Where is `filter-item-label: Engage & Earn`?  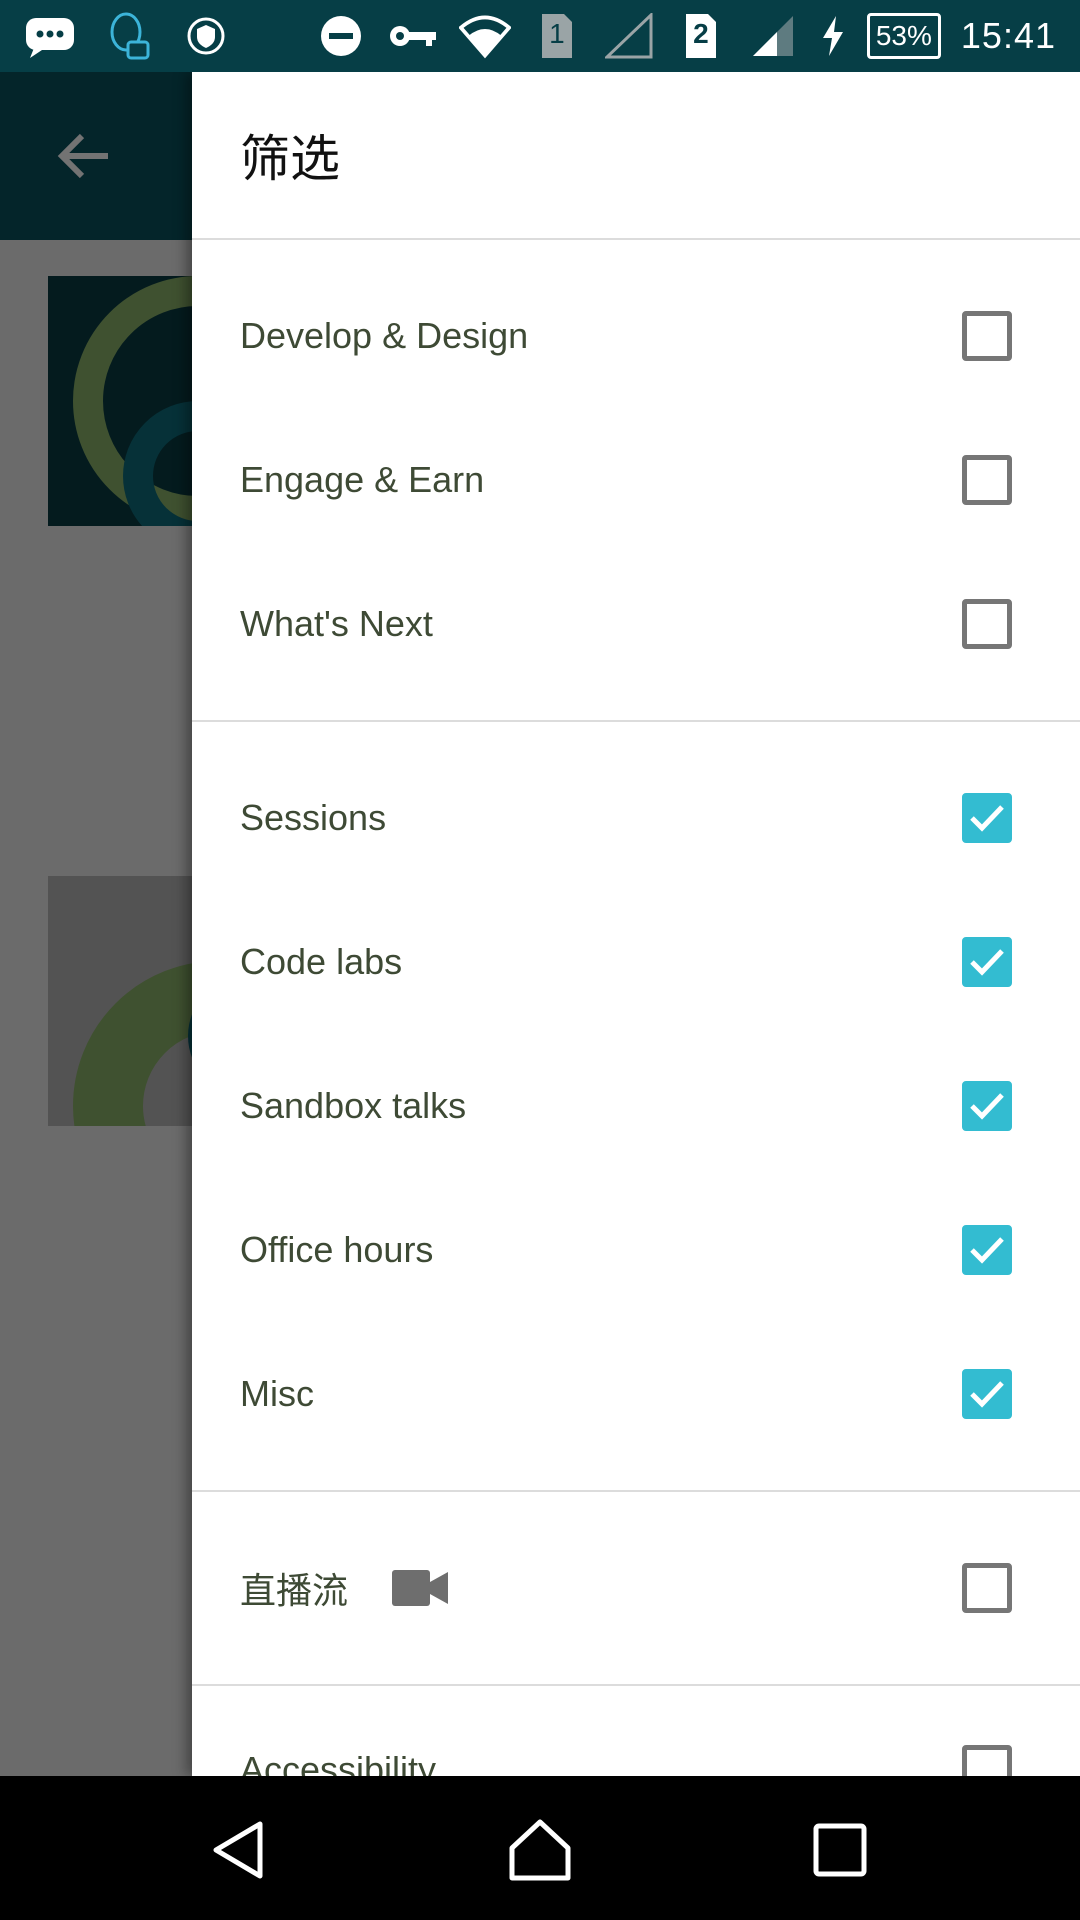
filter-item-label: Engage & Earn is located at coordinates (362, 479).